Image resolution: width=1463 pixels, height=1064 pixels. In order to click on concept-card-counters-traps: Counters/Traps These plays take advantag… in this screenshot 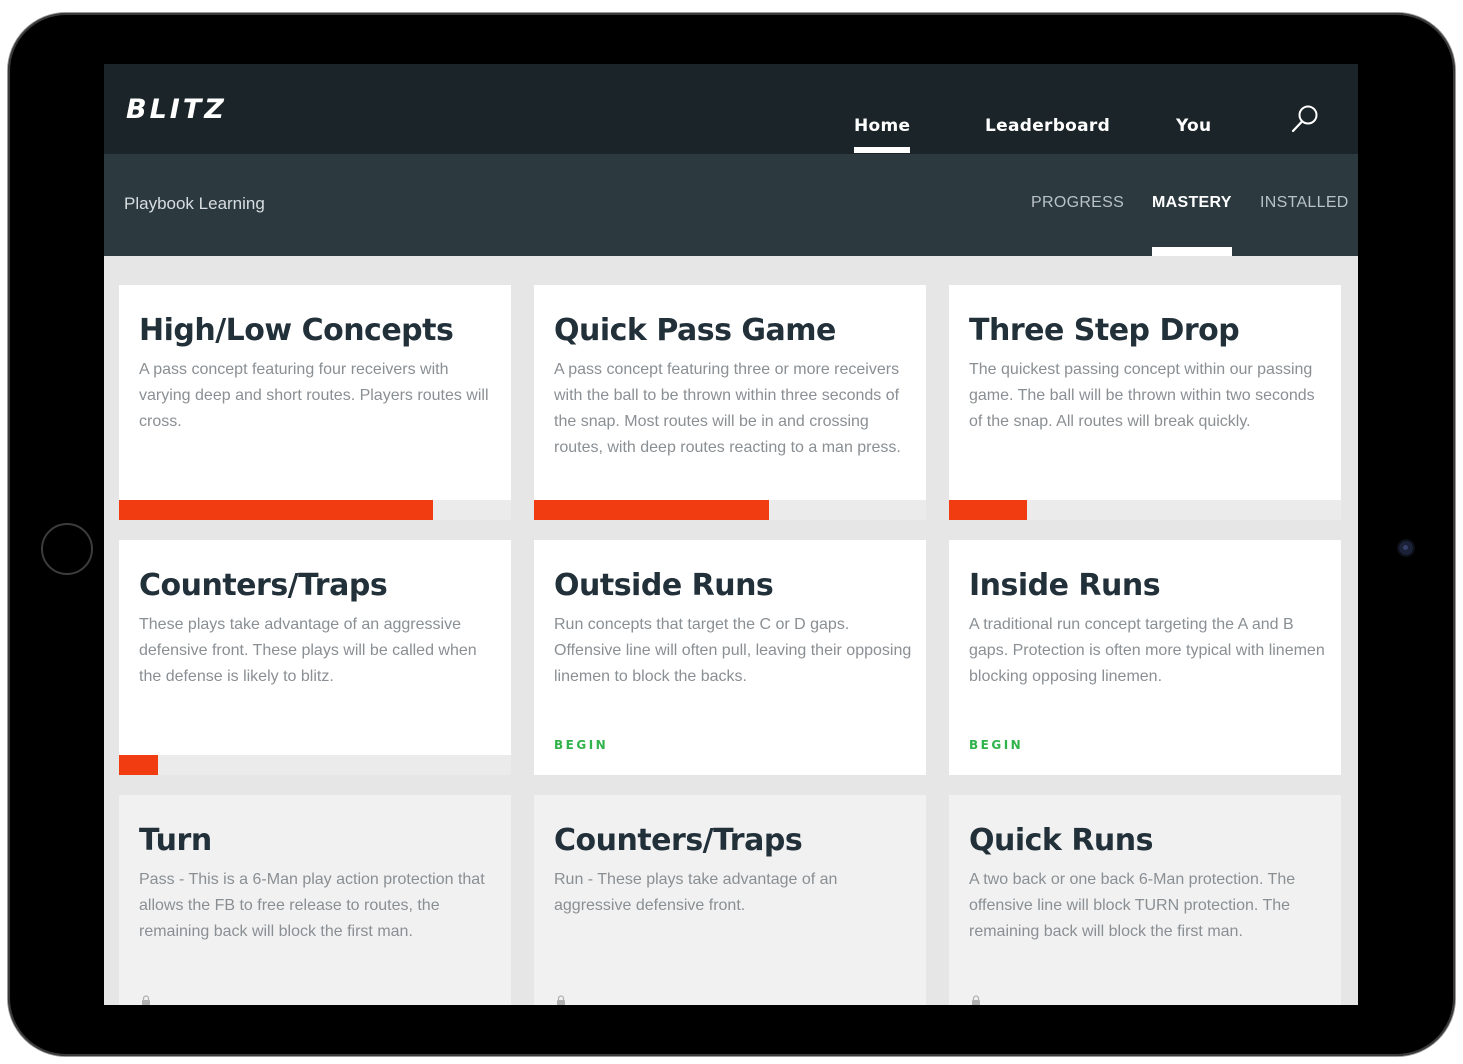, I will do `click(315, 657)`.